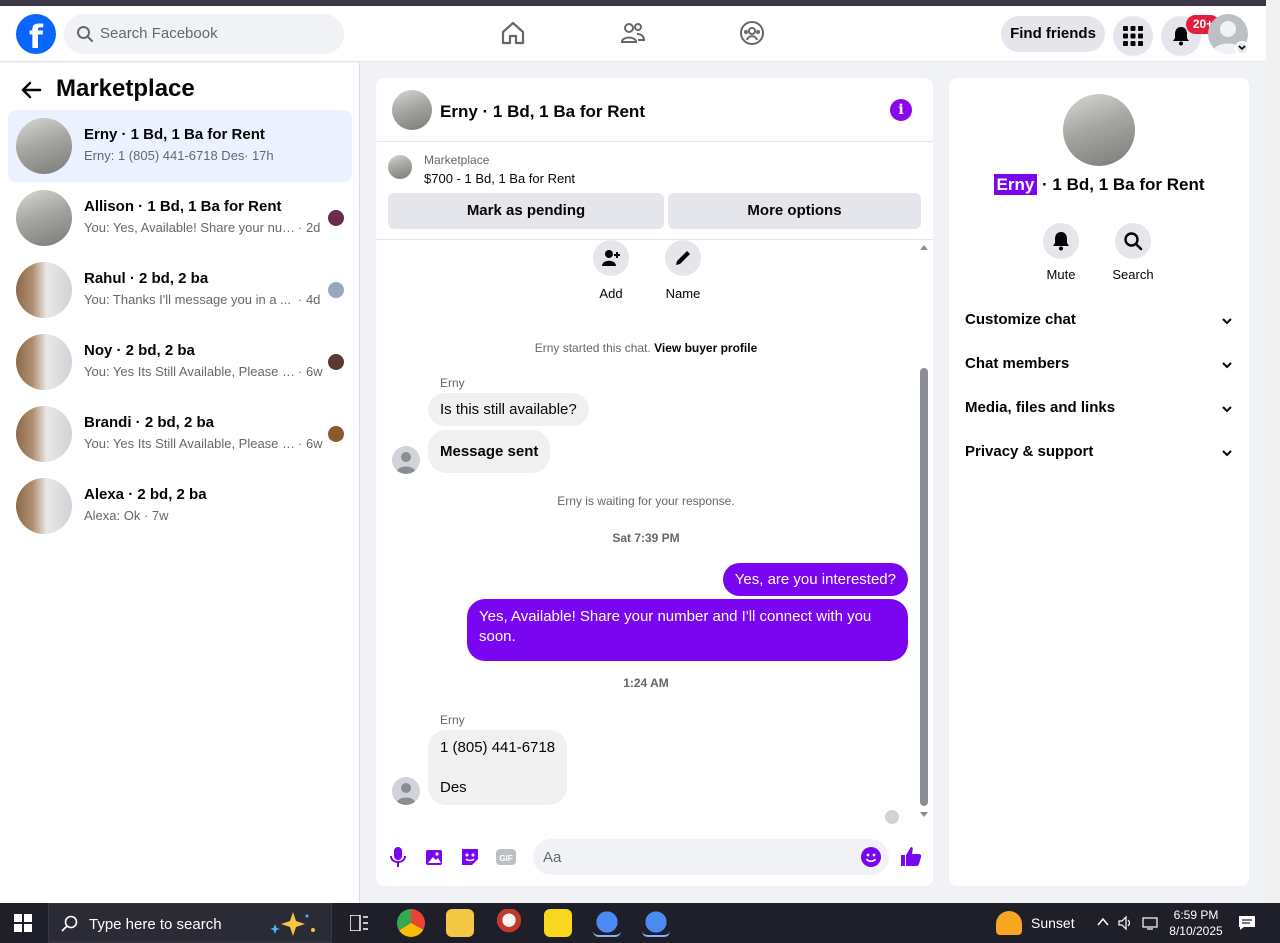 This screenshot has width=1280, height=943. I want to click on sticky-notes-taskbar-icon, so click(558, 923).